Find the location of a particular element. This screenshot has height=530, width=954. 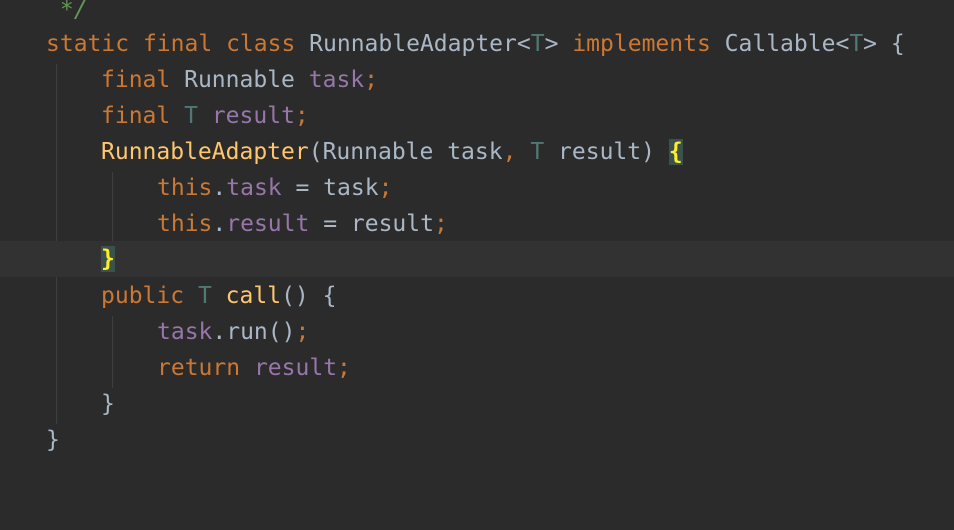

code-text: this.result = result; is located at coordinates (302, 224).